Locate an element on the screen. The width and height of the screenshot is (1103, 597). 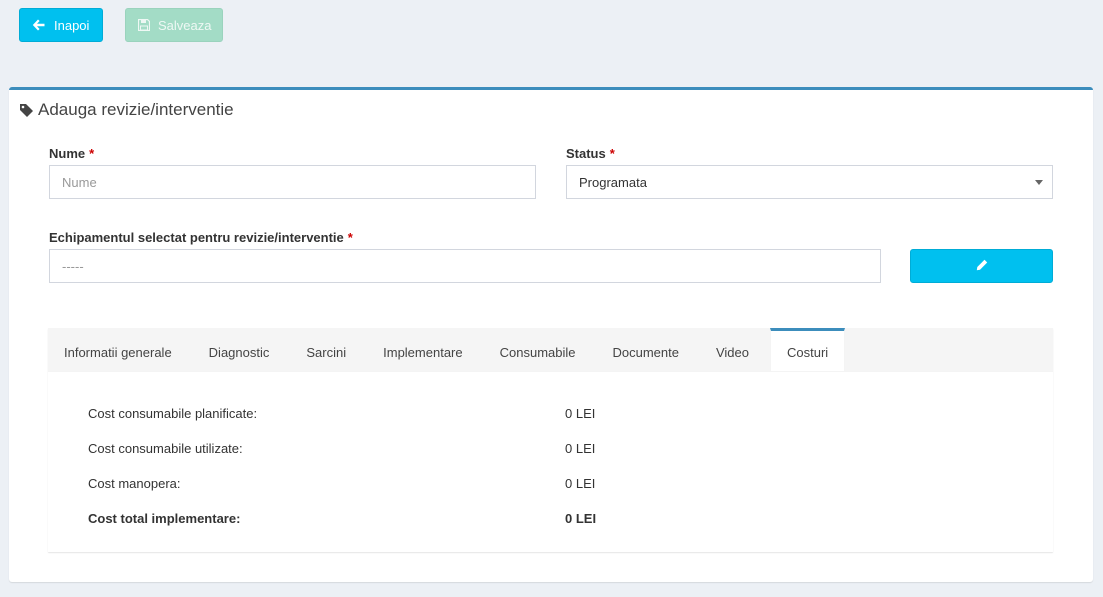
save-button: Salveaza is located at coordinates (174, 25).